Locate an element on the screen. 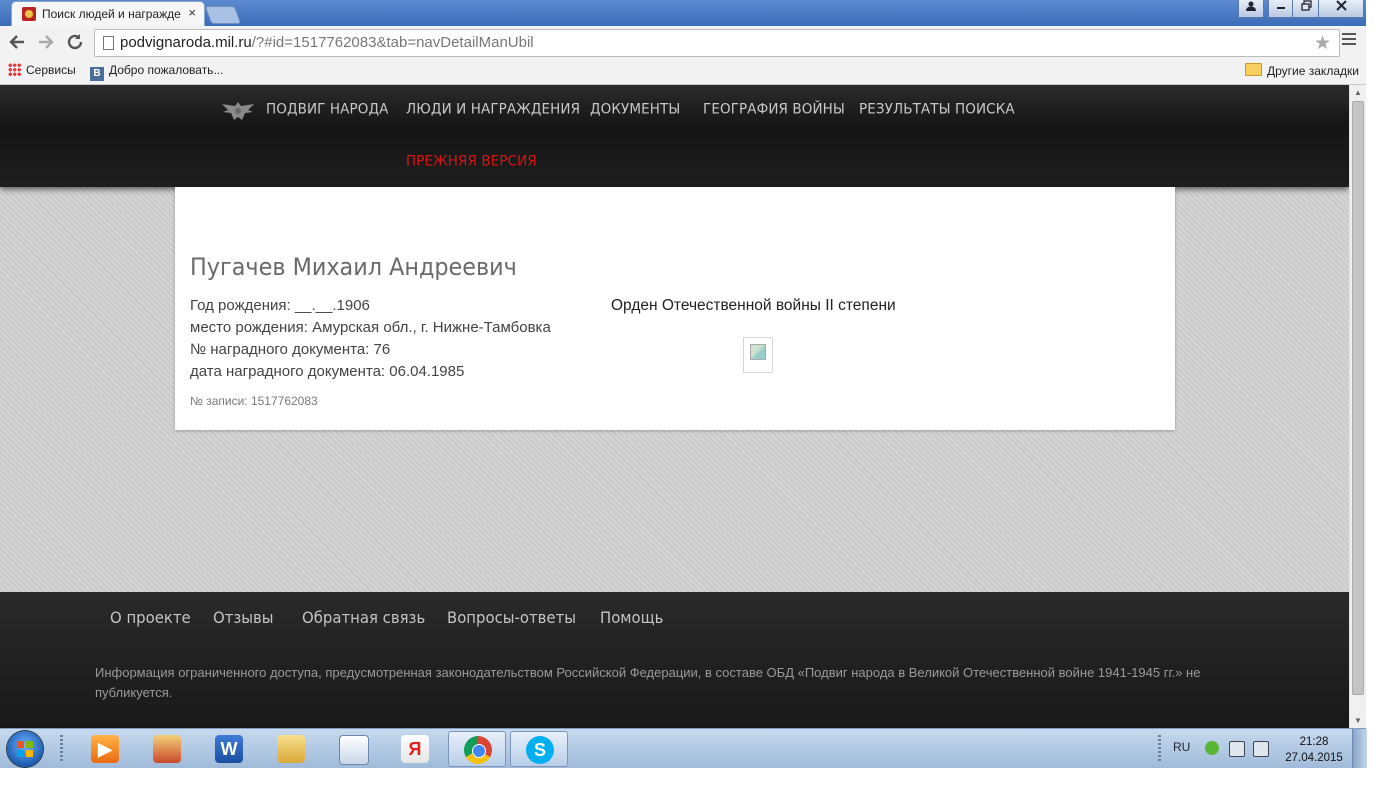 The height and width of the screenshot is (788, 1380). taskbar-explorer is located at coordinates (291, 749).